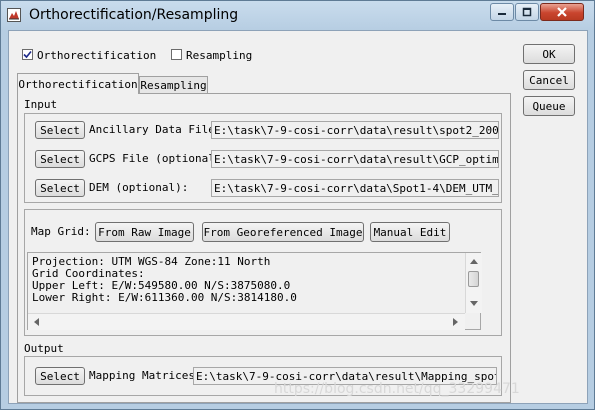 The image size is (595, 410). I want to click on mapping-matrices-label: Mapping Matrices:, so click(145, 375).